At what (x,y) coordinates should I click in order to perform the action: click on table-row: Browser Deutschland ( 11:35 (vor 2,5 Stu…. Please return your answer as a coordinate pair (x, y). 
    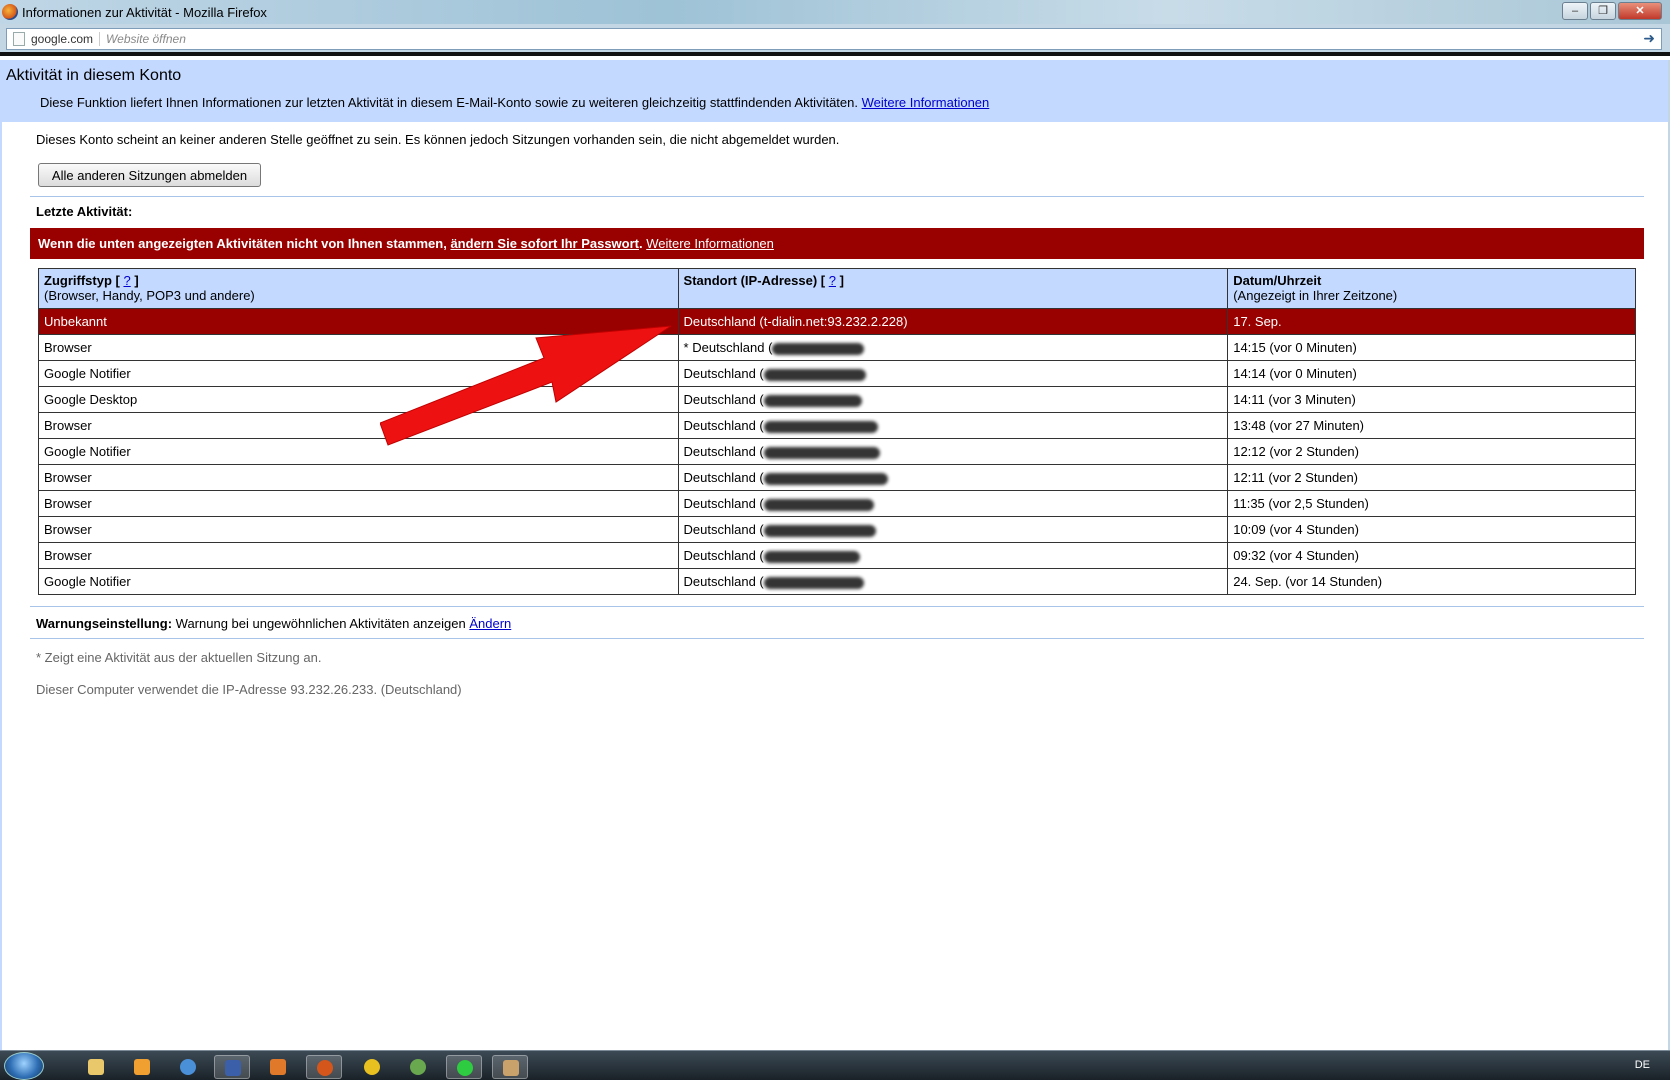
    Looking at the image, I should click on (837, 503).